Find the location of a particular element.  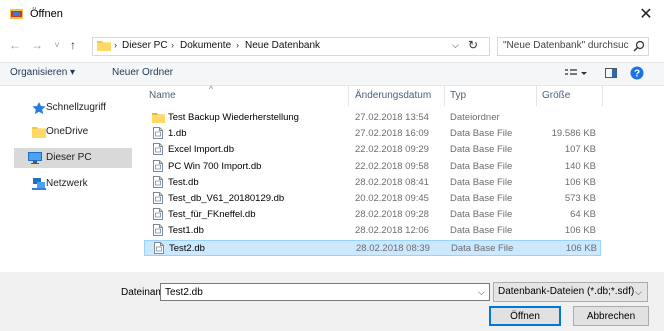

refresh-icon: ↻ is located at coordinates (473, 45).